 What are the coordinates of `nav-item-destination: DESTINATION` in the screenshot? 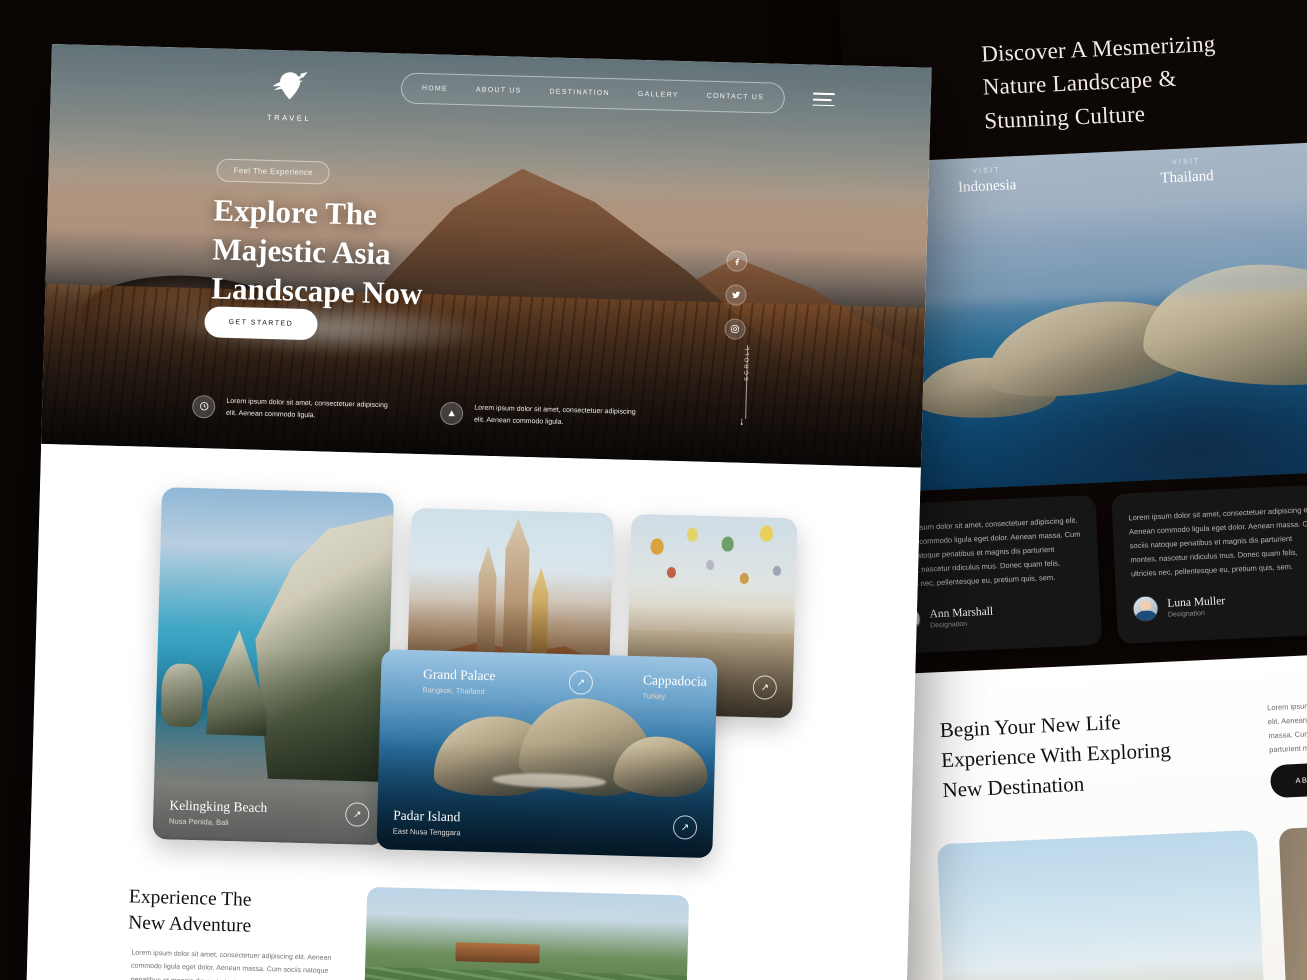 It's located at (579, 92).